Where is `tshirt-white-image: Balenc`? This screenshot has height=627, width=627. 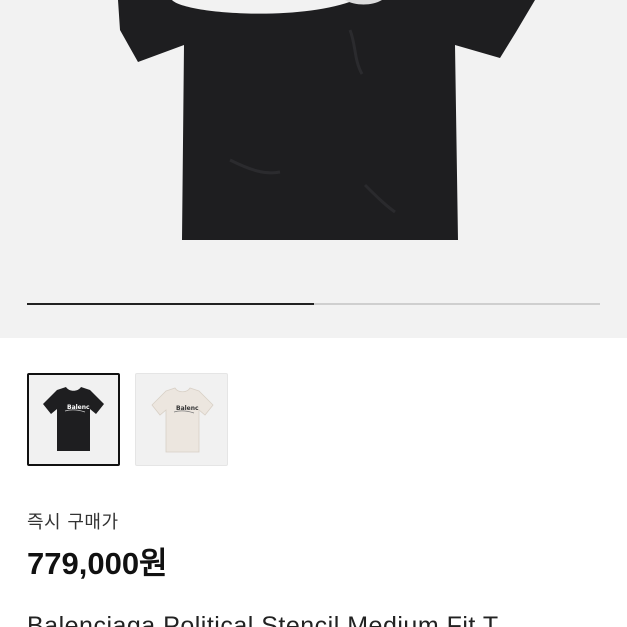 tshirt-white-image: Balenc is located at coordinates (182, 420).